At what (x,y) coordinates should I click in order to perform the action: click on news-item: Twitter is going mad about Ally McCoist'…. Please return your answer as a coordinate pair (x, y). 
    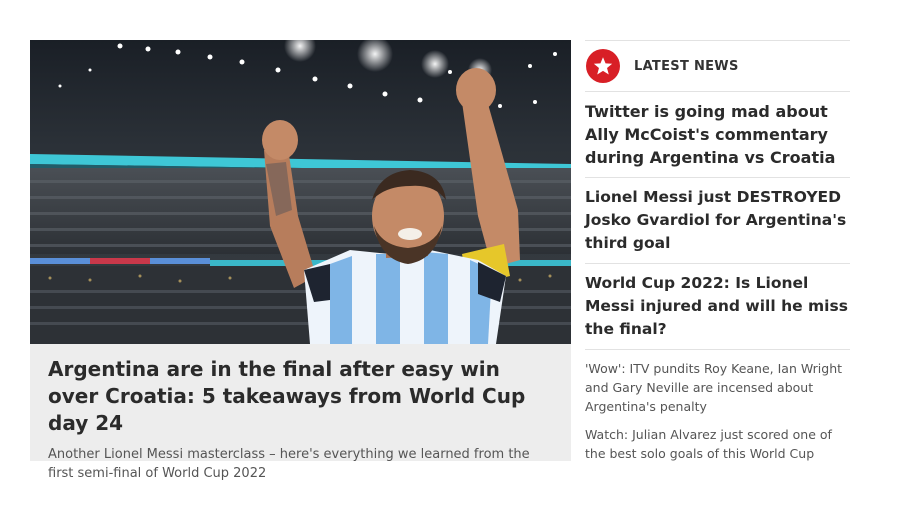
    Looking at the image, I should click on (717, 135).